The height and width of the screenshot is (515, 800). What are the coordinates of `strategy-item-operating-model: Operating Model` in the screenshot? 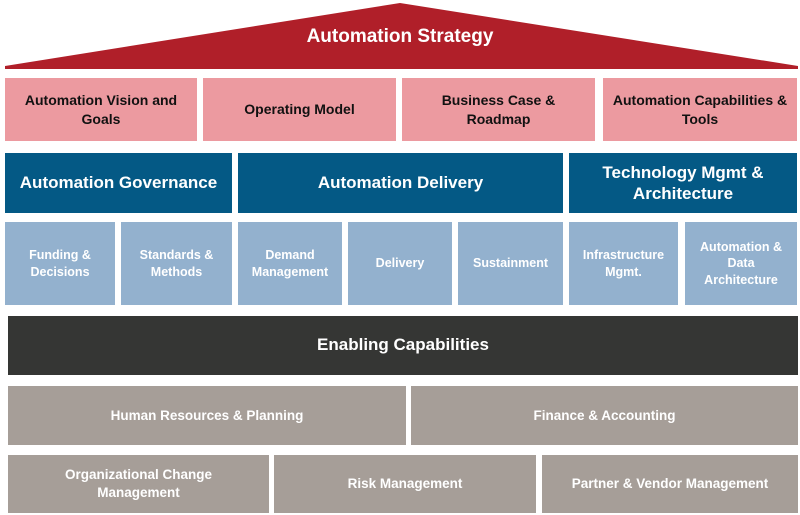 It's located at (299, 109).